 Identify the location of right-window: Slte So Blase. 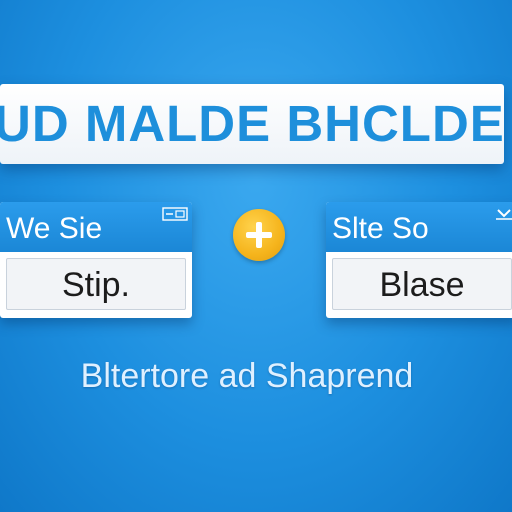
(419, 260).